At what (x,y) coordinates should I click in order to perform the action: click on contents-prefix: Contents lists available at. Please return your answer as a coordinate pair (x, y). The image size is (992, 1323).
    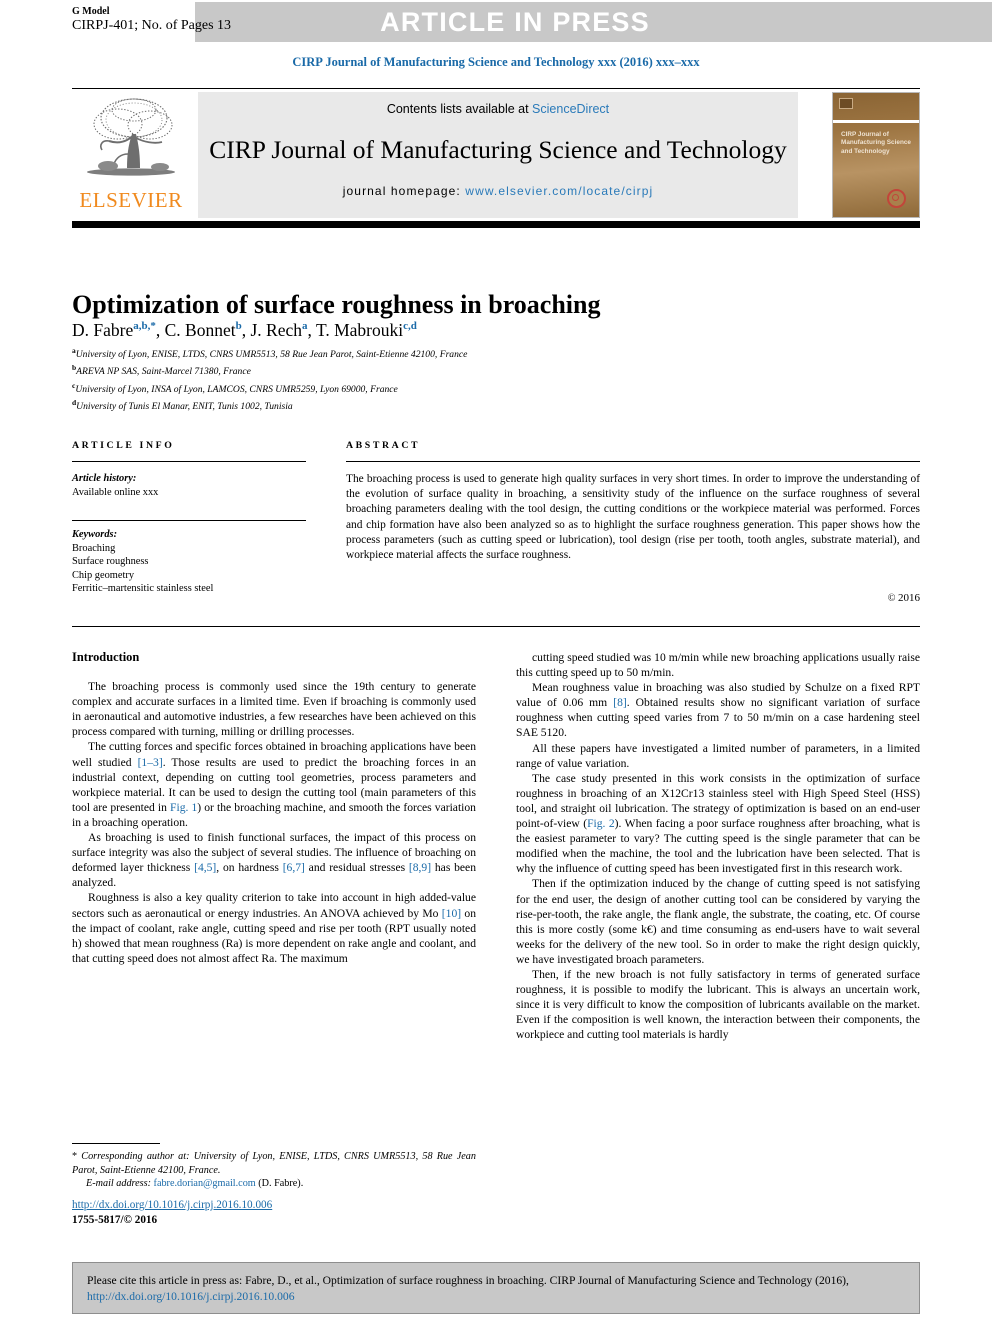
    Looking at the image, I should click on (459, 109).